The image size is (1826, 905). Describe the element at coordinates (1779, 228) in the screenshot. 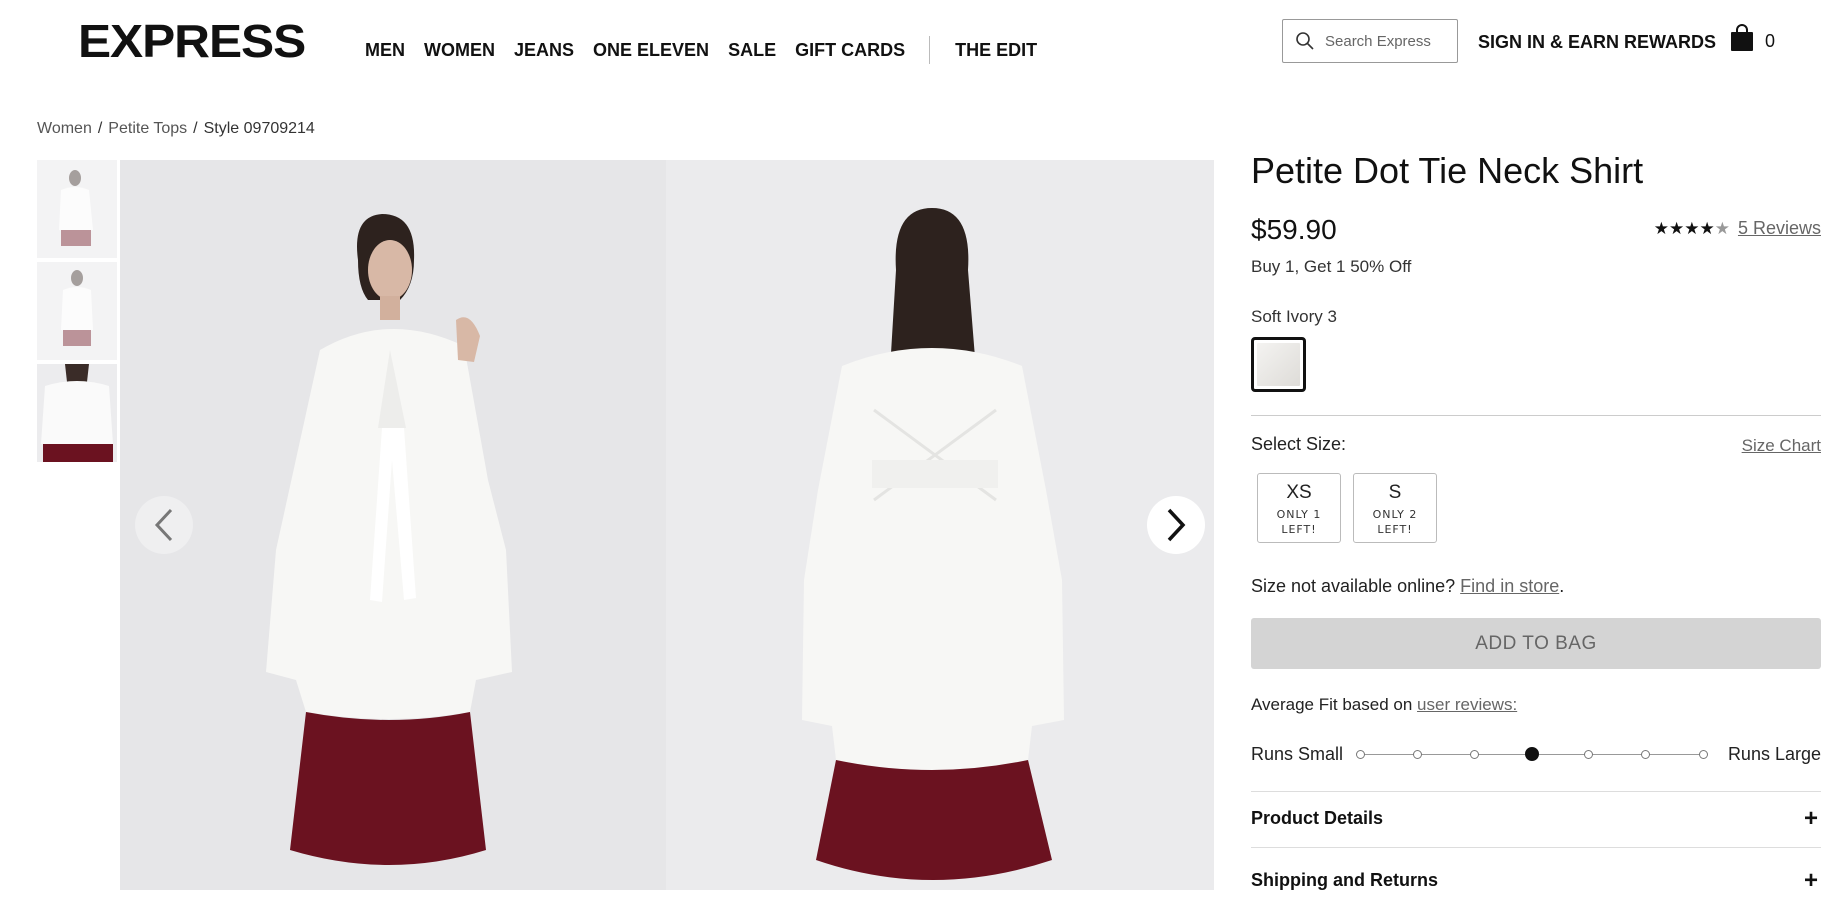

I see `reviews-link: 5 Reviews` at that location.